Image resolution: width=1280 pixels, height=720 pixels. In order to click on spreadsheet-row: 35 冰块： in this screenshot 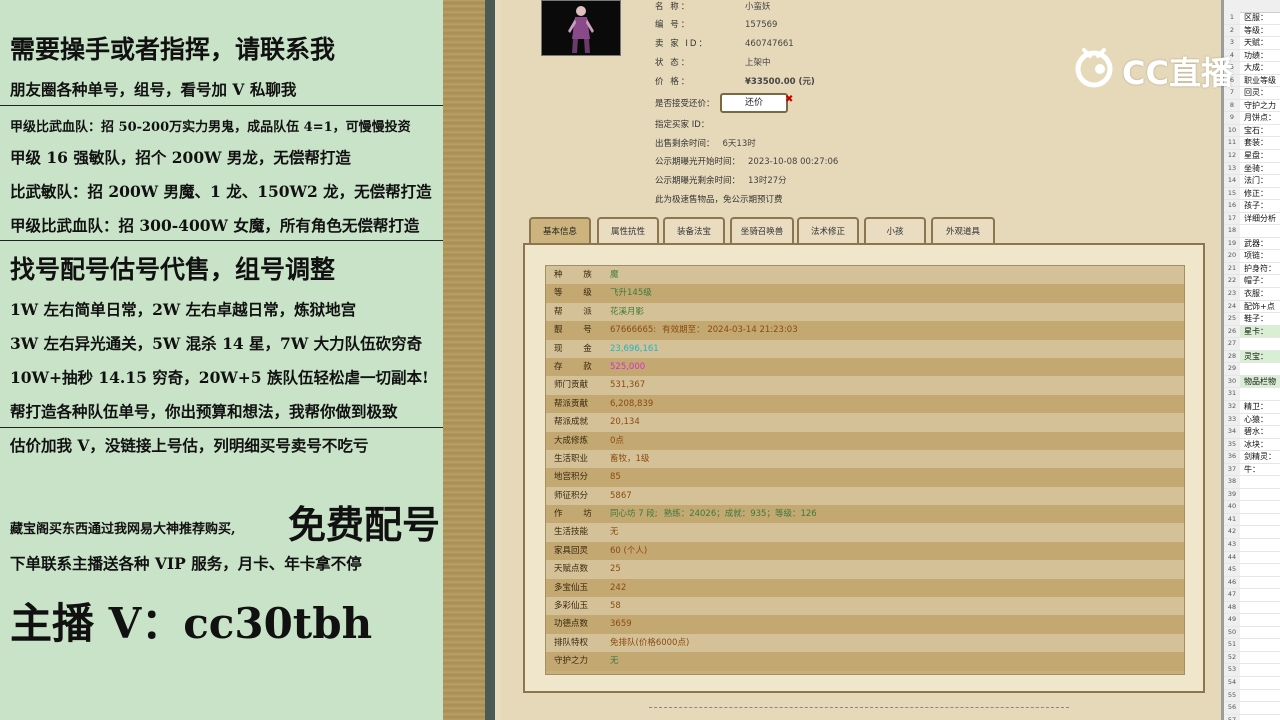, I will do `click(1252, 445)`.